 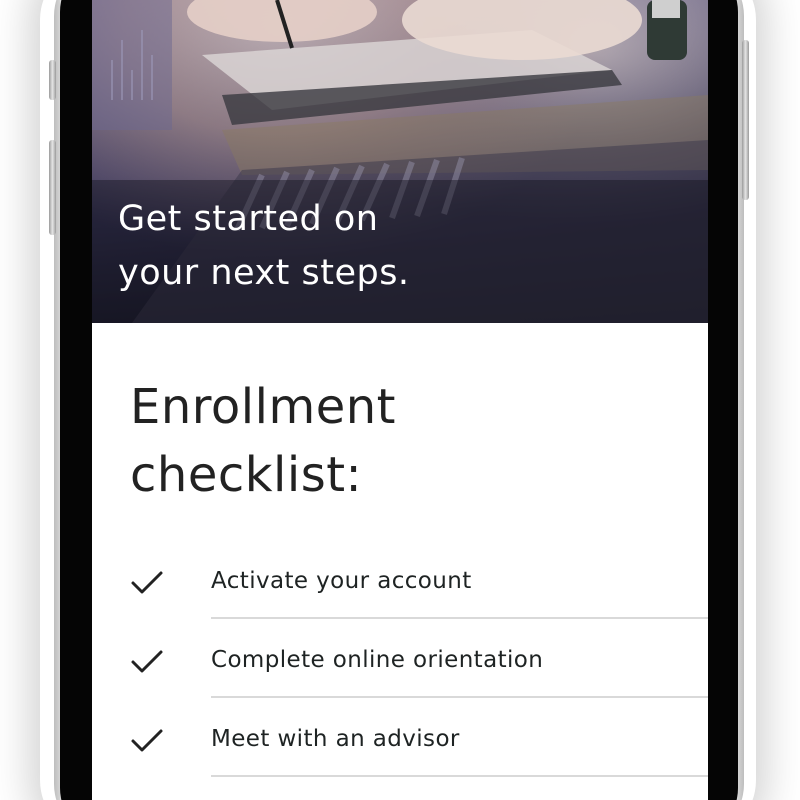 What do you see at coordinates (377, 660) in the screenshot?
I see `checklist-item-label: Complete online orientation` at bounding box center [377, 660].